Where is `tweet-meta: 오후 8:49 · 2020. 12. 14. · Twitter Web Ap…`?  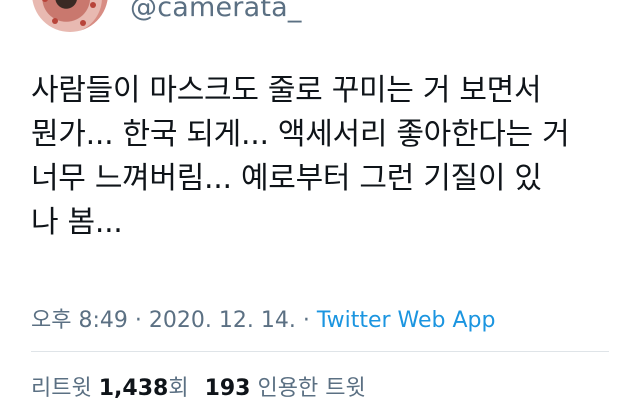 tweet-meta: 오후 8:49 · 2020. 12. 14. · Twitter Web Ap… is located at coordinates (263, 318).